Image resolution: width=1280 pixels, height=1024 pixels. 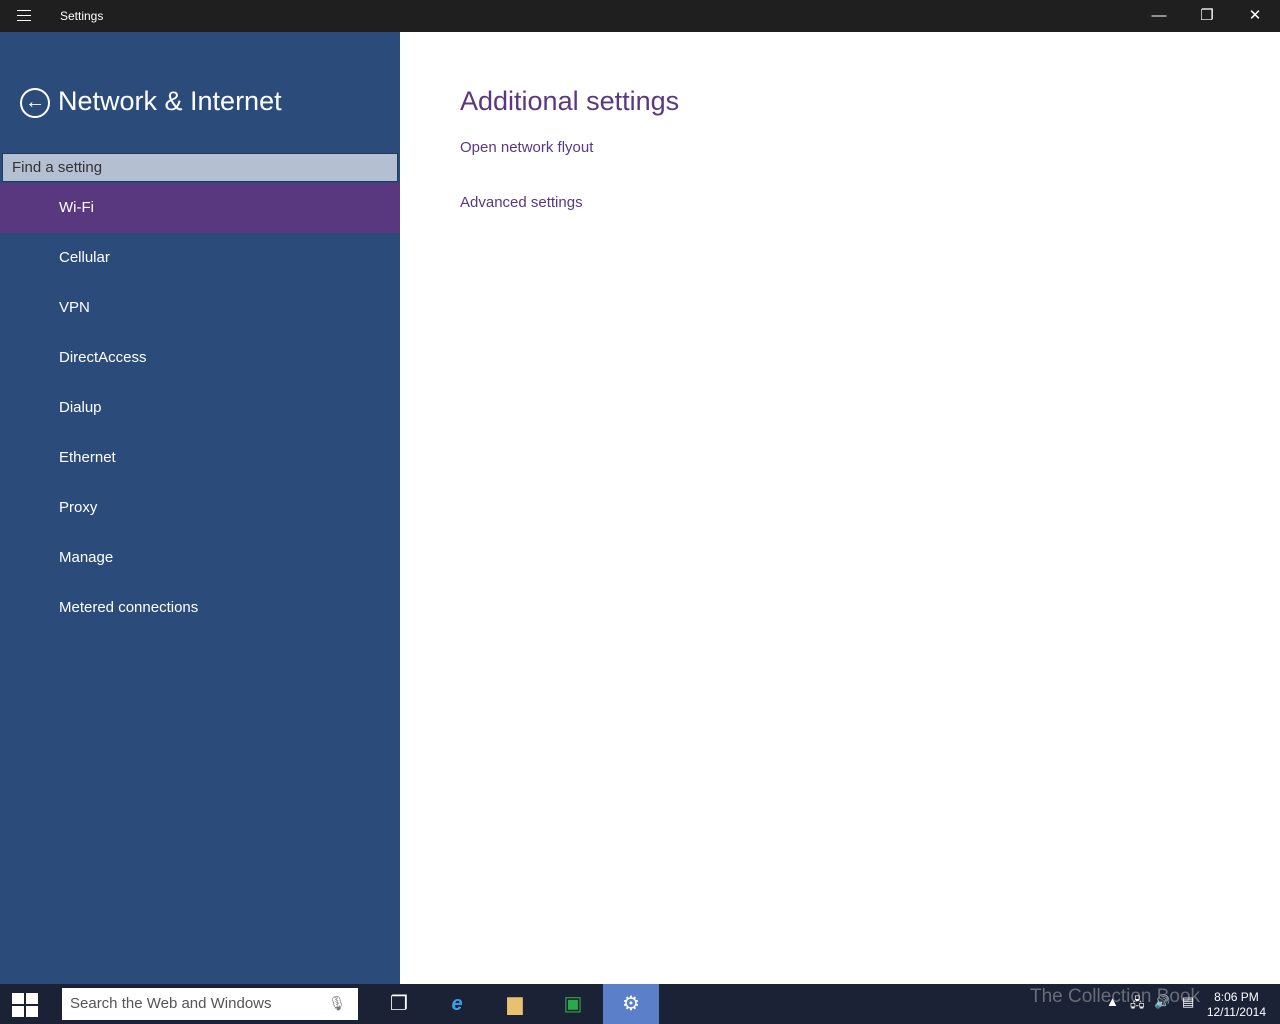 What do you see at coordinates (1255, 16) in the screenshot?
I see `close-button: ✕` at bounding box center [1255, 16].